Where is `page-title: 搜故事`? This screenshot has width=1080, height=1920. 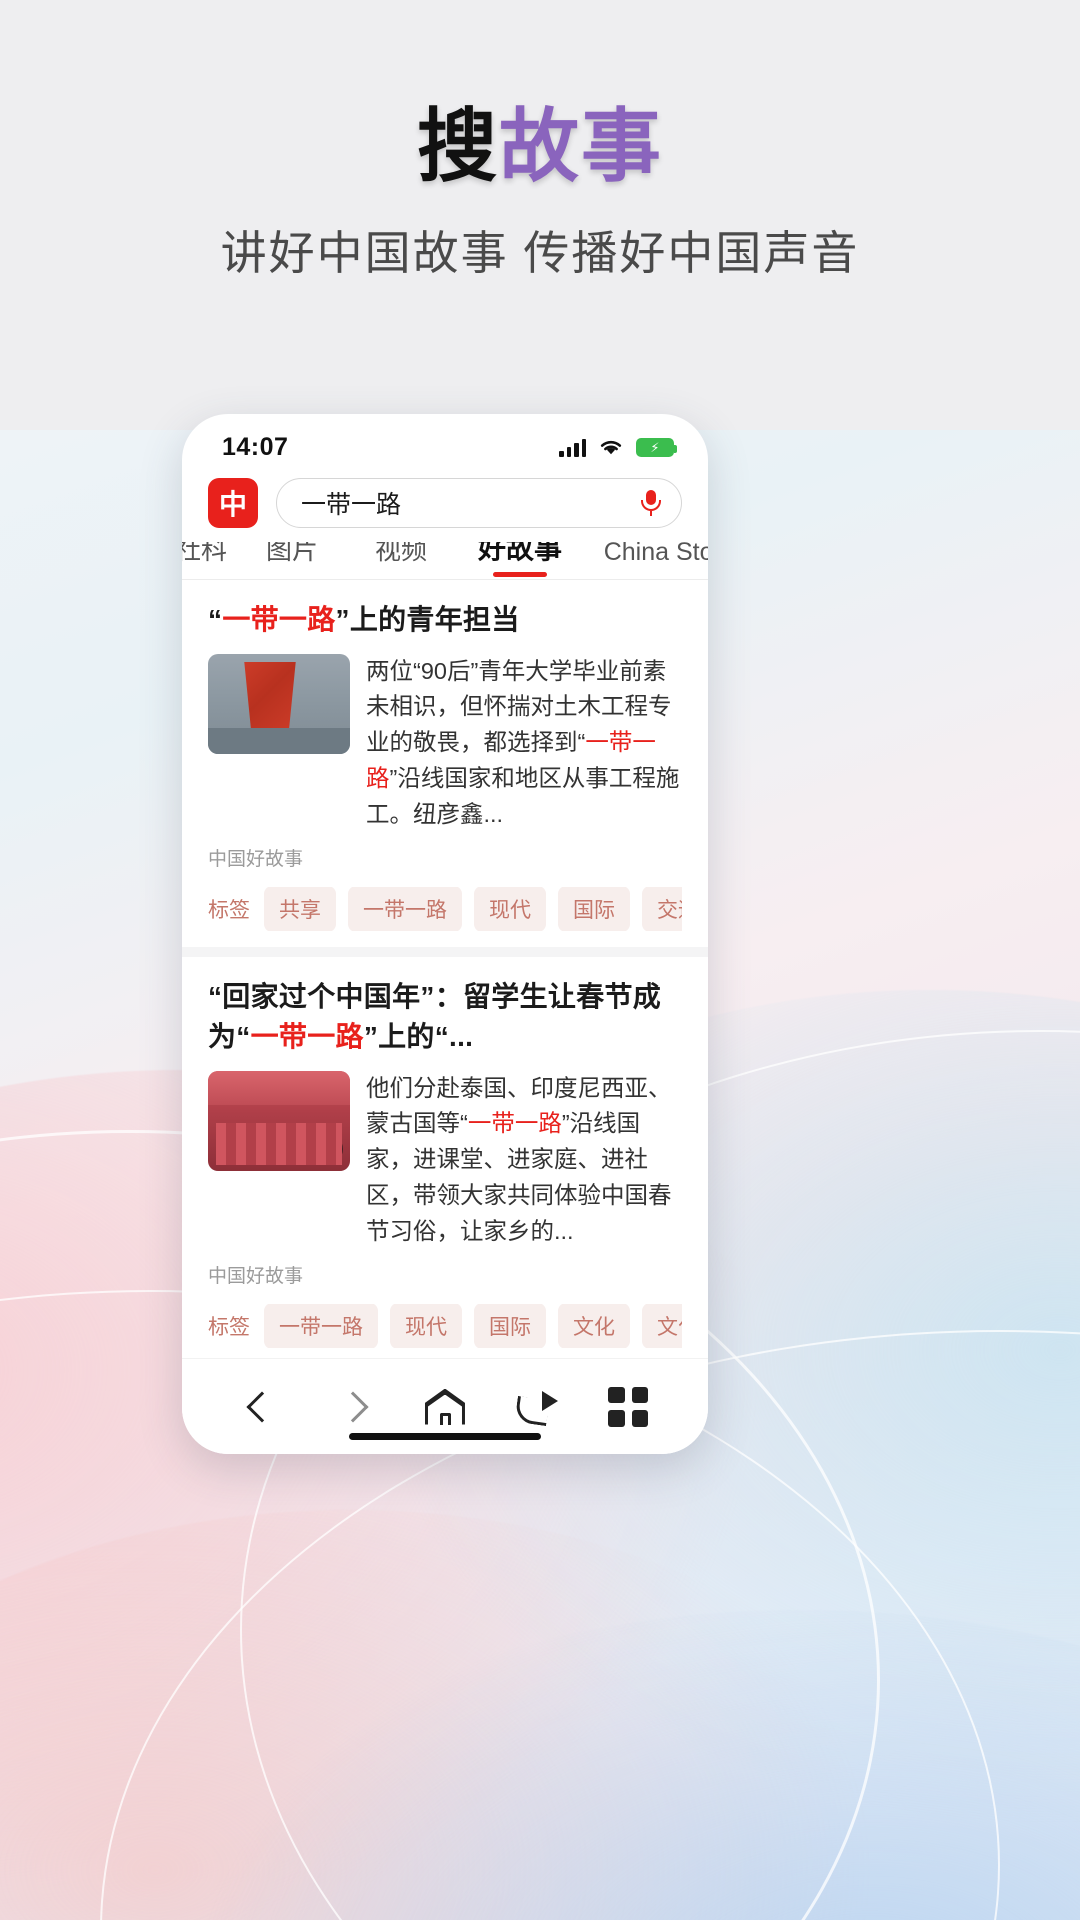 page-title: 搜故事 is located at coordinates (540, 147).